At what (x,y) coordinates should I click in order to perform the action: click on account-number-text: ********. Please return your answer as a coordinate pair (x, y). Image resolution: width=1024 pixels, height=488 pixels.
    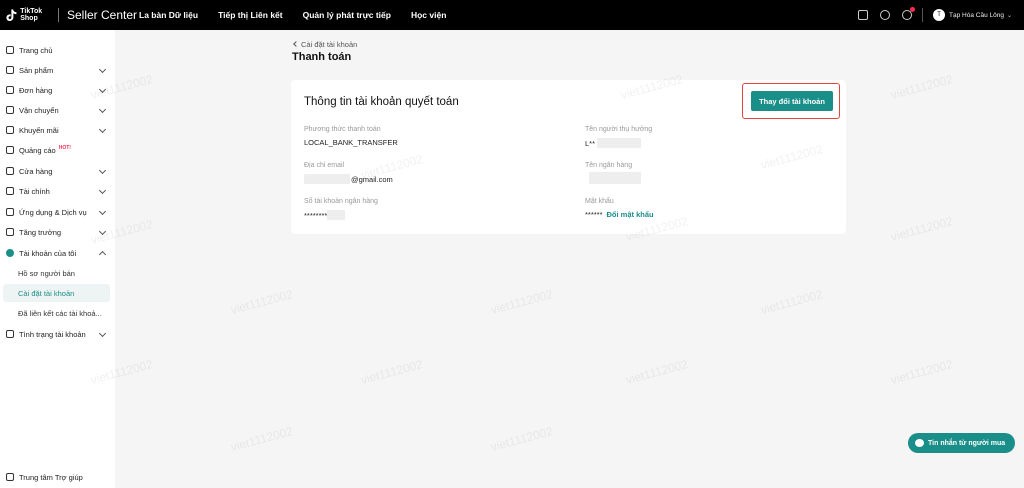
    Looking at the image, I should click on (316, 215).